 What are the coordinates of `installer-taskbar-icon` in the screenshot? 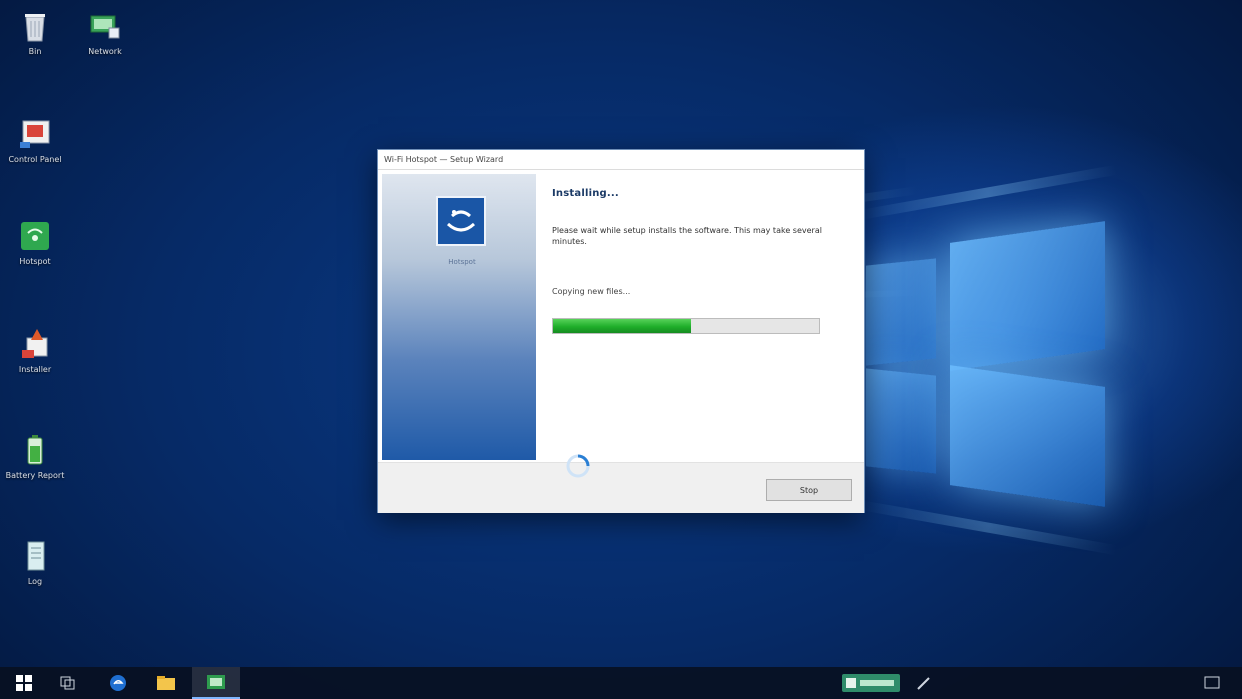 It's located at (216, 682).